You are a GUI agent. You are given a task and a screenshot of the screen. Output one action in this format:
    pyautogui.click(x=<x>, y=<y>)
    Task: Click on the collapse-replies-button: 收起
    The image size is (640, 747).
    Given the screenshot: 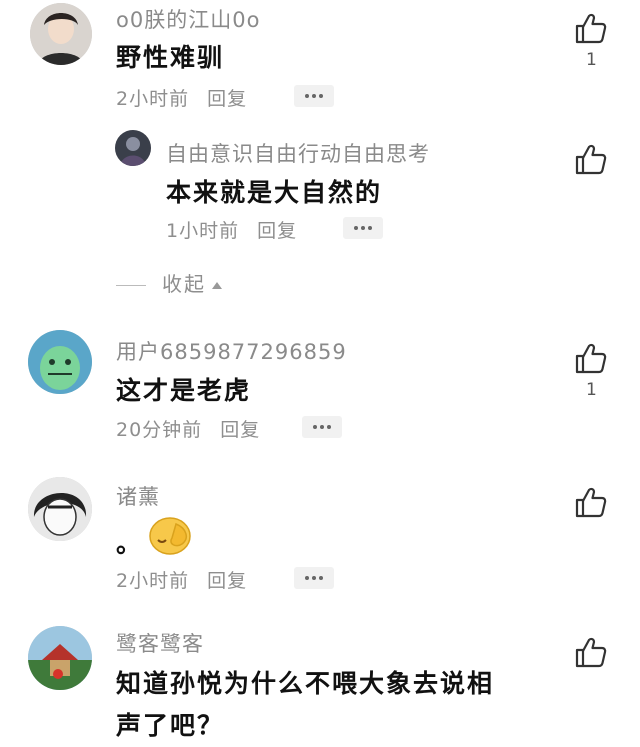 What is the action you would take?
    pyautogui.click(x=169, y=282)
    